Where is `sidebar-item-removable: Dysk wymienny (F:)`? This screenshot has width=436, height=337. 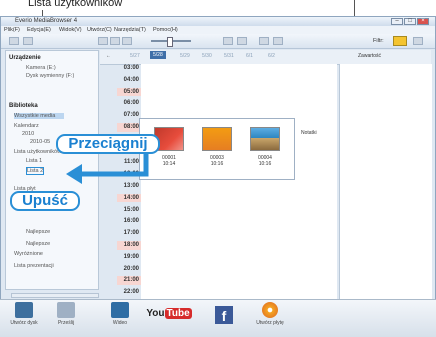 sidebar-item-removable: Dysk wymienny (F:) is located at coordinates (50, 76).